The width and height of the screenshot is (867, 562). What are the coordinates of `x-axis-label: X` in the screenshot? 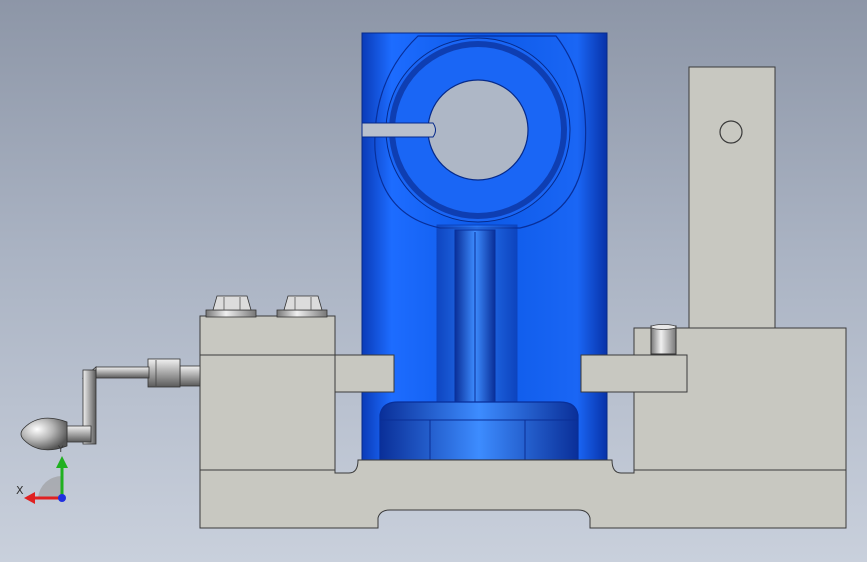 It's located at (20, 490).